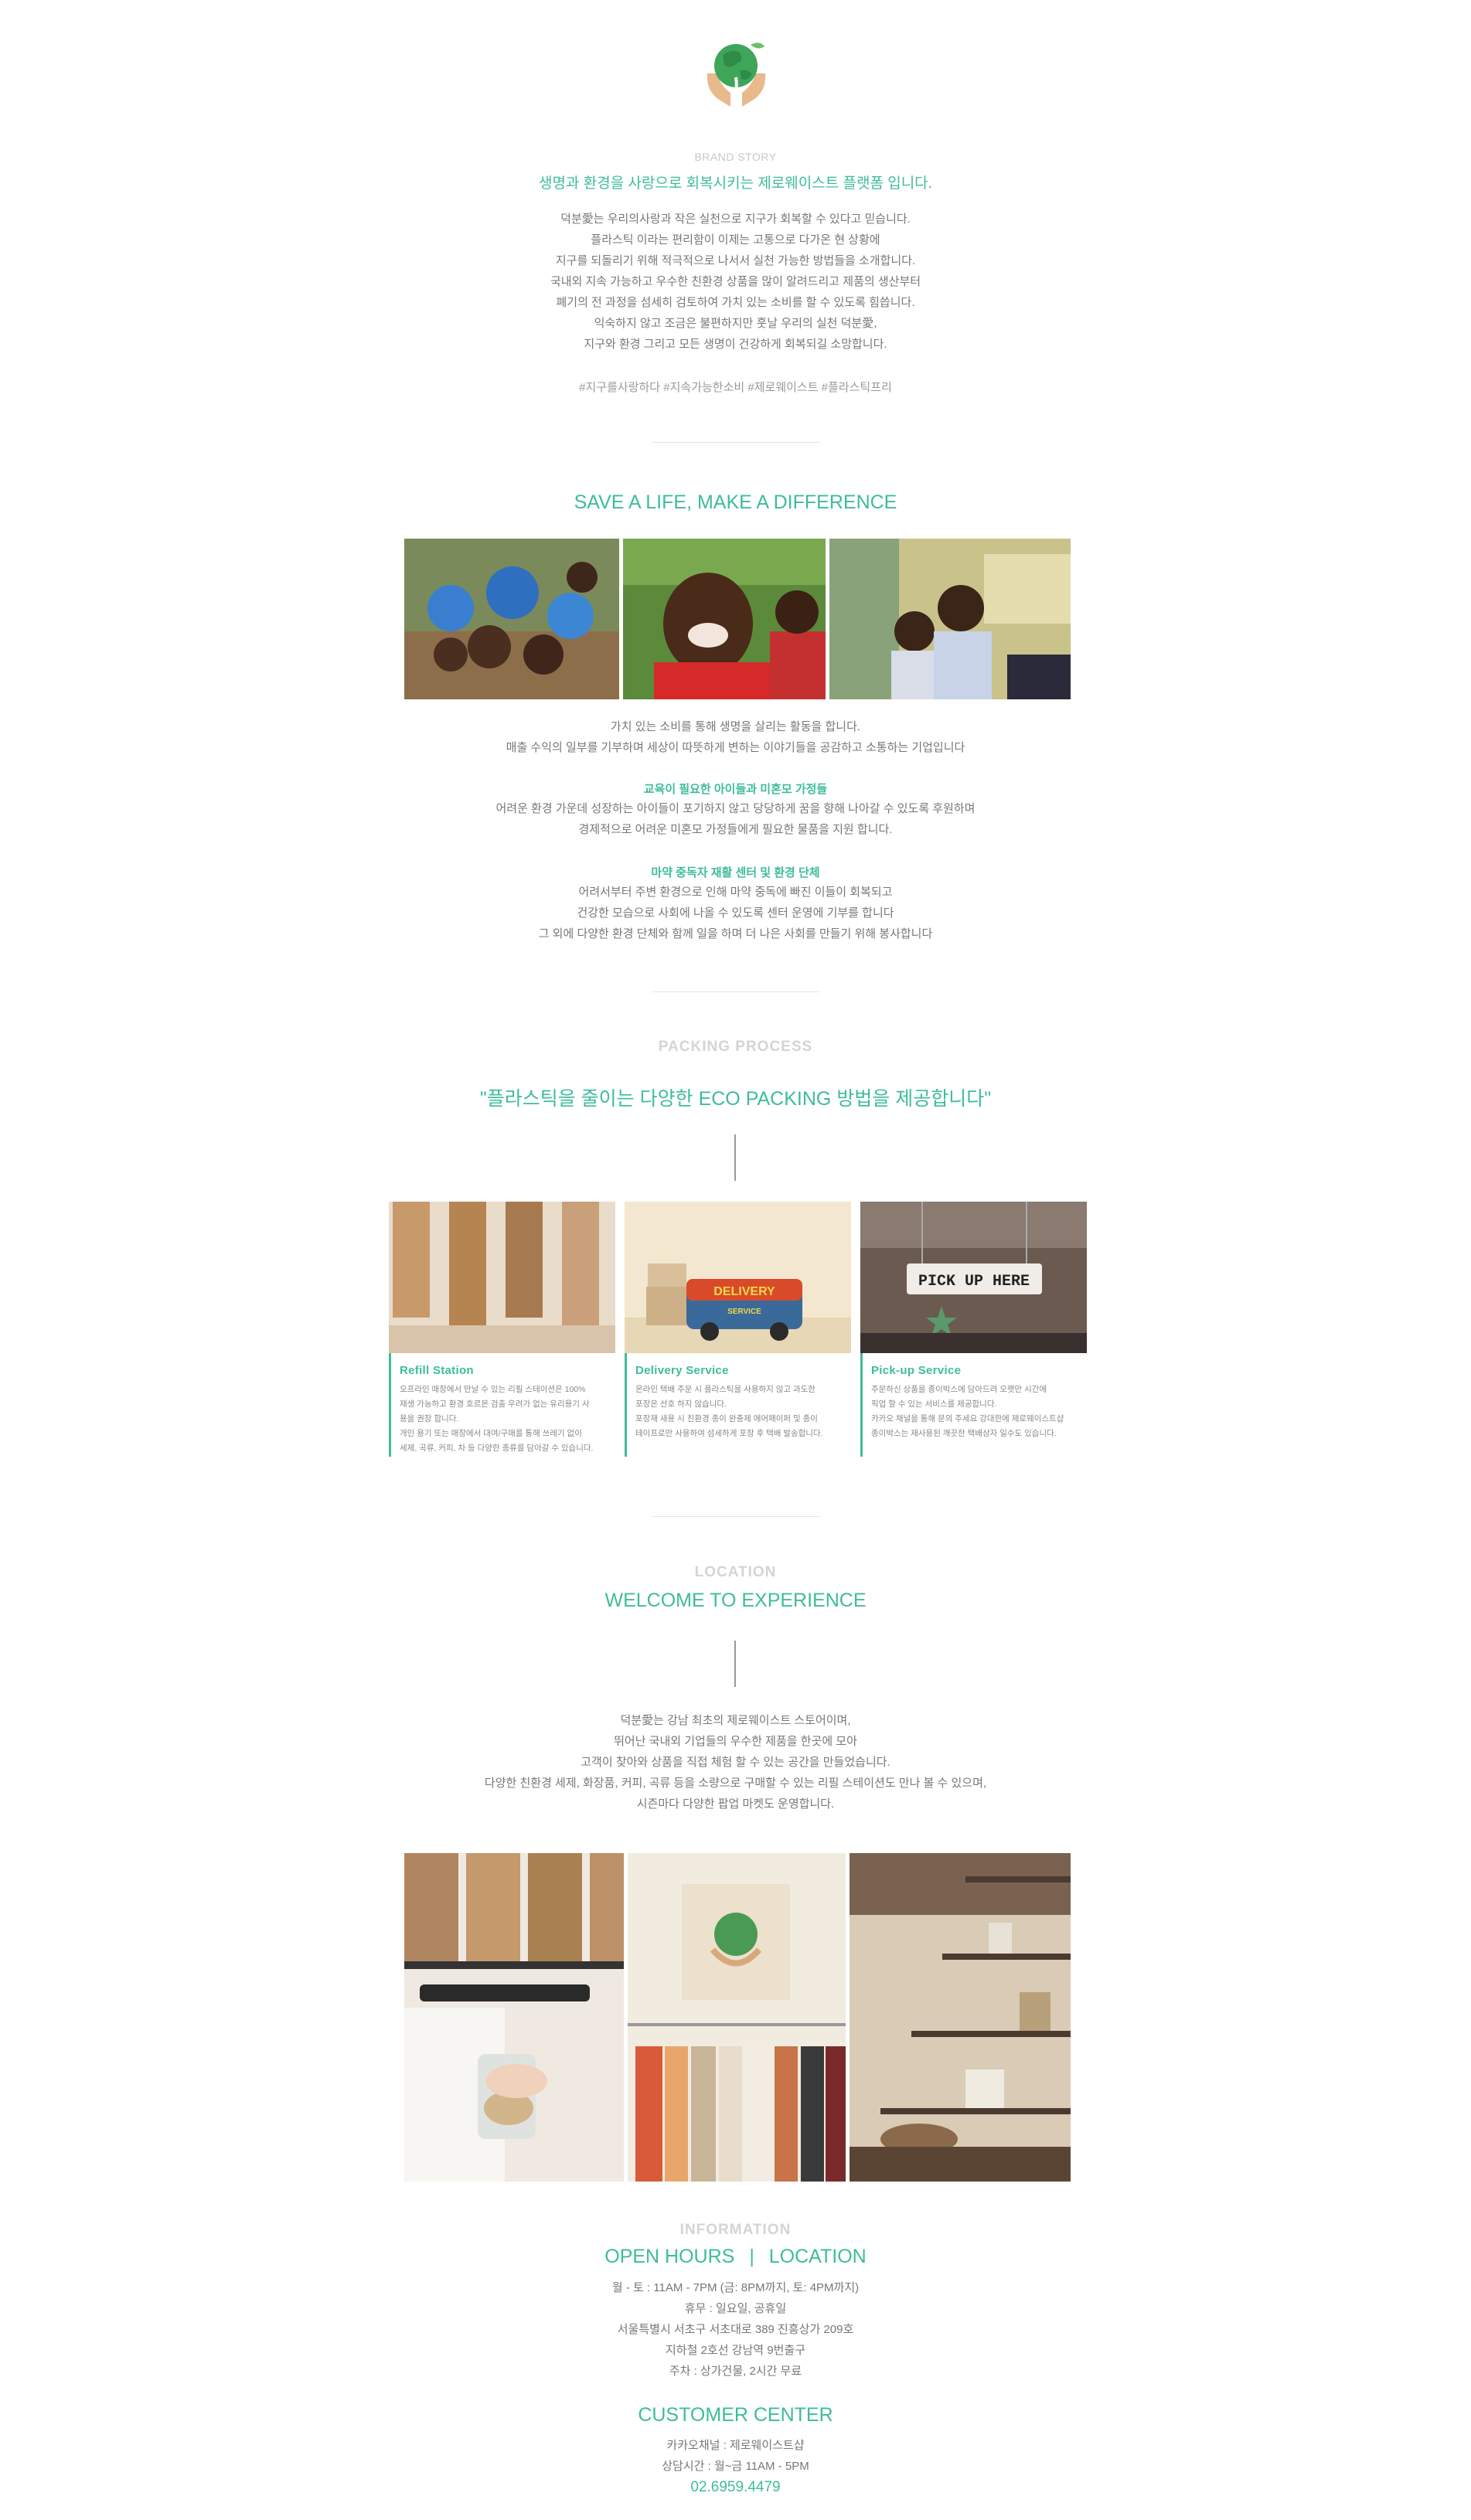 The width and height of the screenshot is (1471, 2520). I want to click on card-desc-line: 재생 가능하고 환경 호르몬 검출 우려가 없는 유리용기 사, so click(495, 1404).